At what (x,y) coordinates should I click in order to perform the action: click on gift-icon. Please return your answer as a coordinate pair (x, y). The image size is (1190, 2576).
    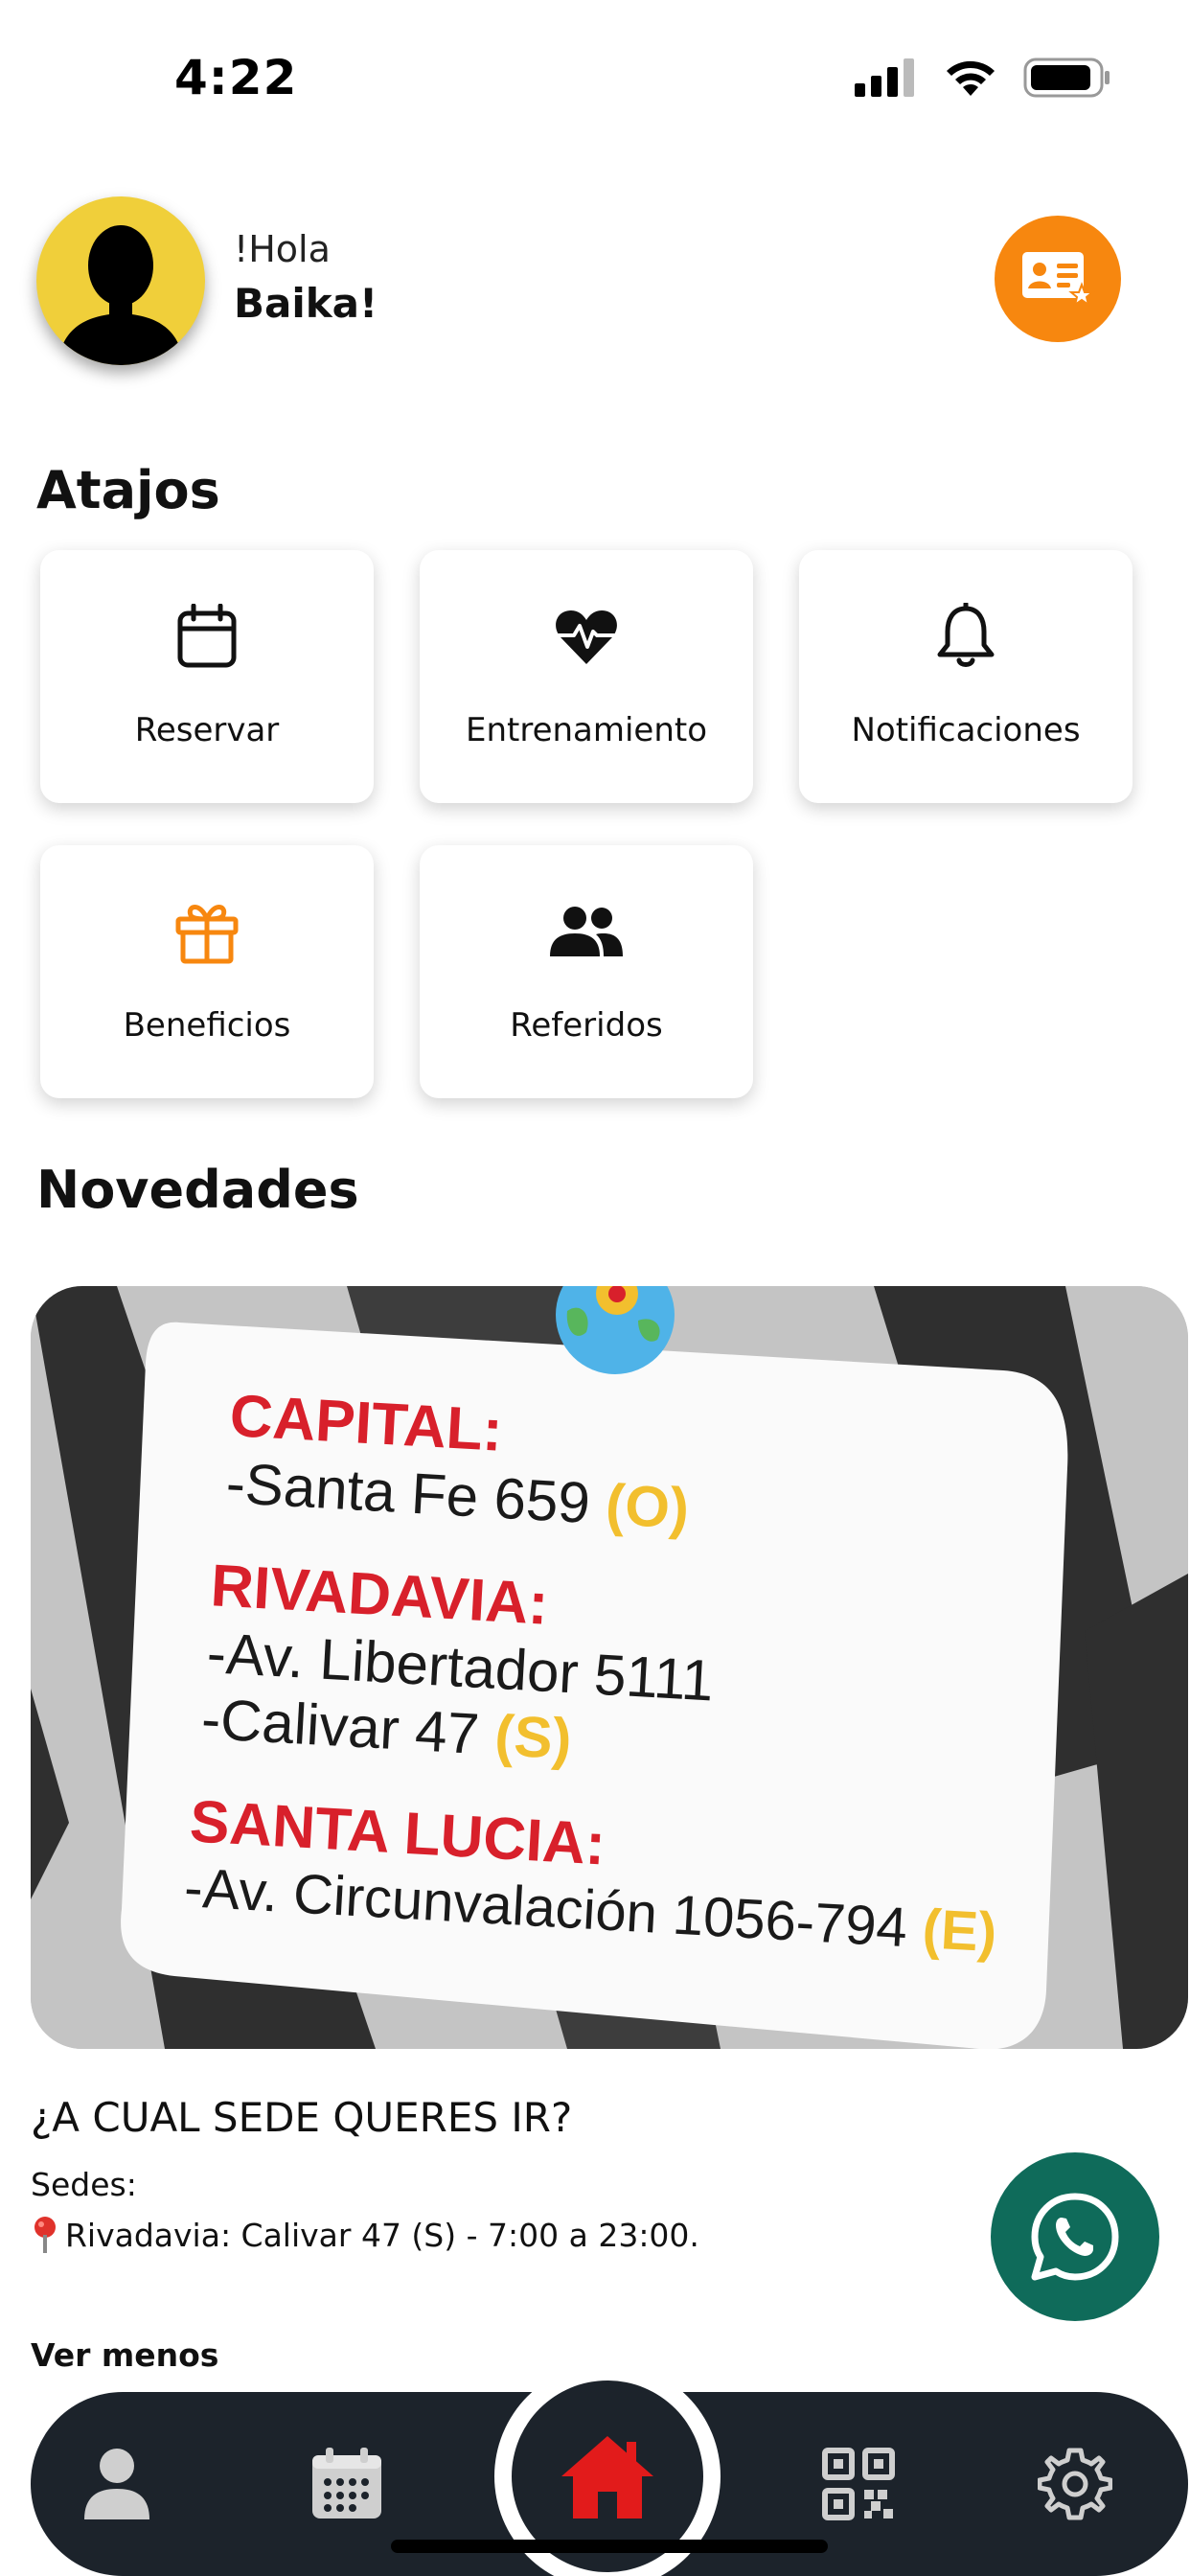
    Looking at the image, I should click on (207, 934).